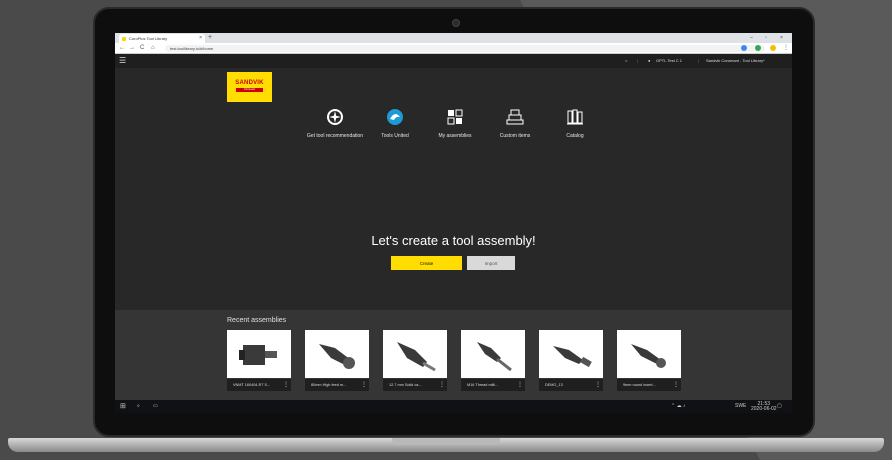 The width and height of the screenshot is (892, 460). I want to click on nav-label: Get tool recommendation, so click(335, 136).